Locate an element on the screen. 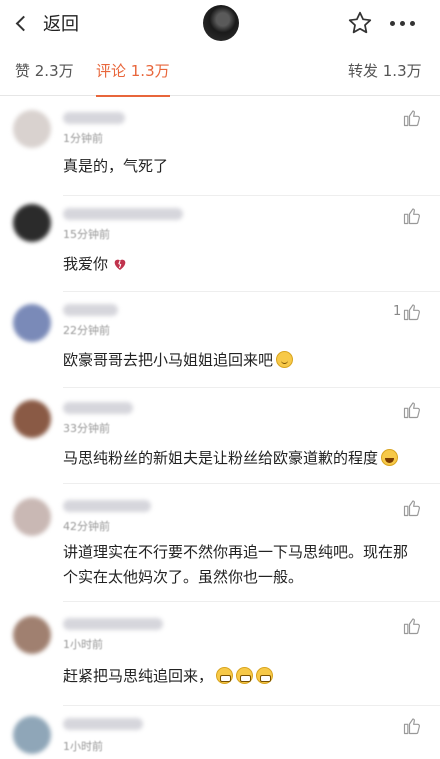  star-icon is located at coordinates (360, 23).